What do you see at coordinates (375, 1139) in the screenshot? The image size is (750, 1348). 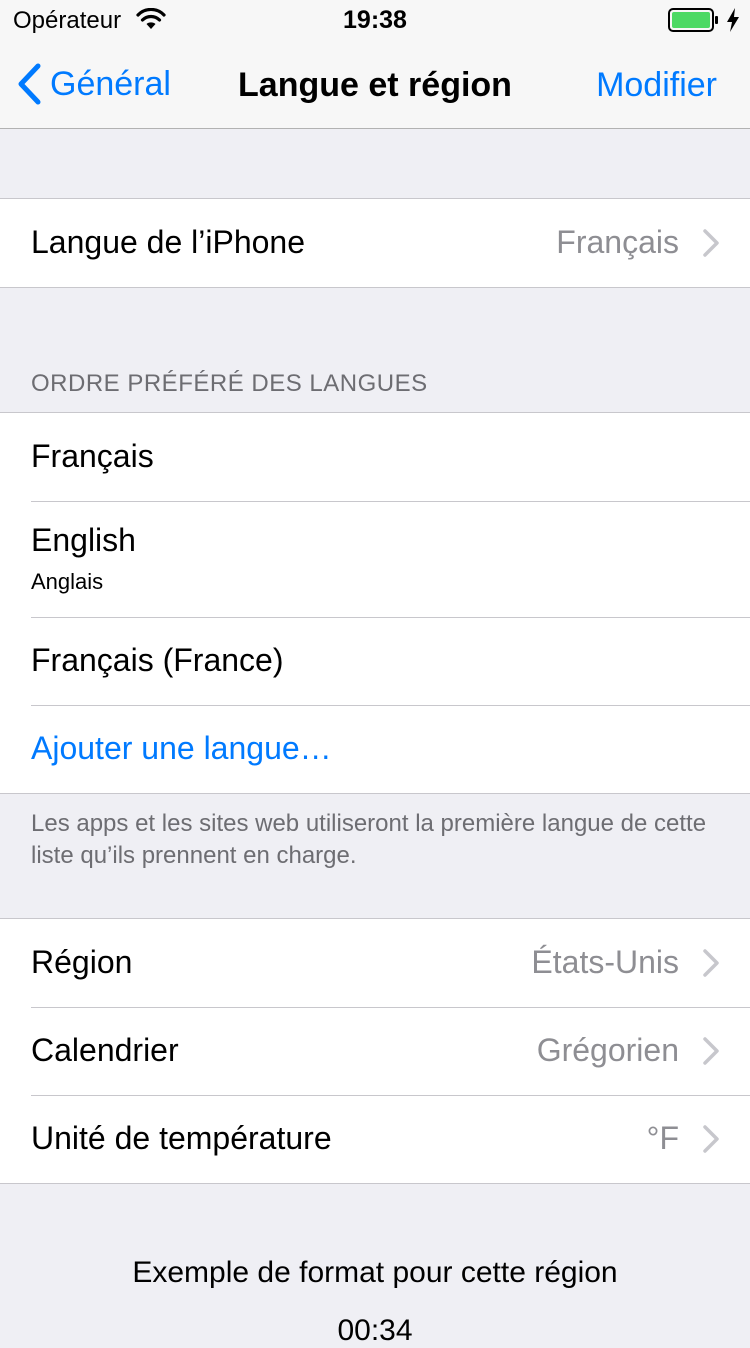 I see `temperature-unit-row: Unité de température °F` at bounding box center [375, 1139].